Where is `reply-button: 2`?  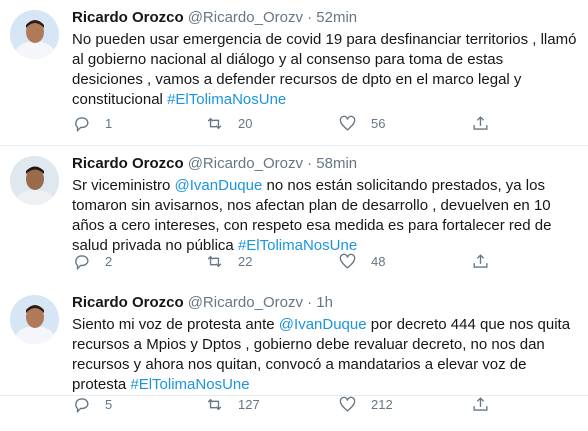
reply-button: 2 is located at coordinates (138, 261).